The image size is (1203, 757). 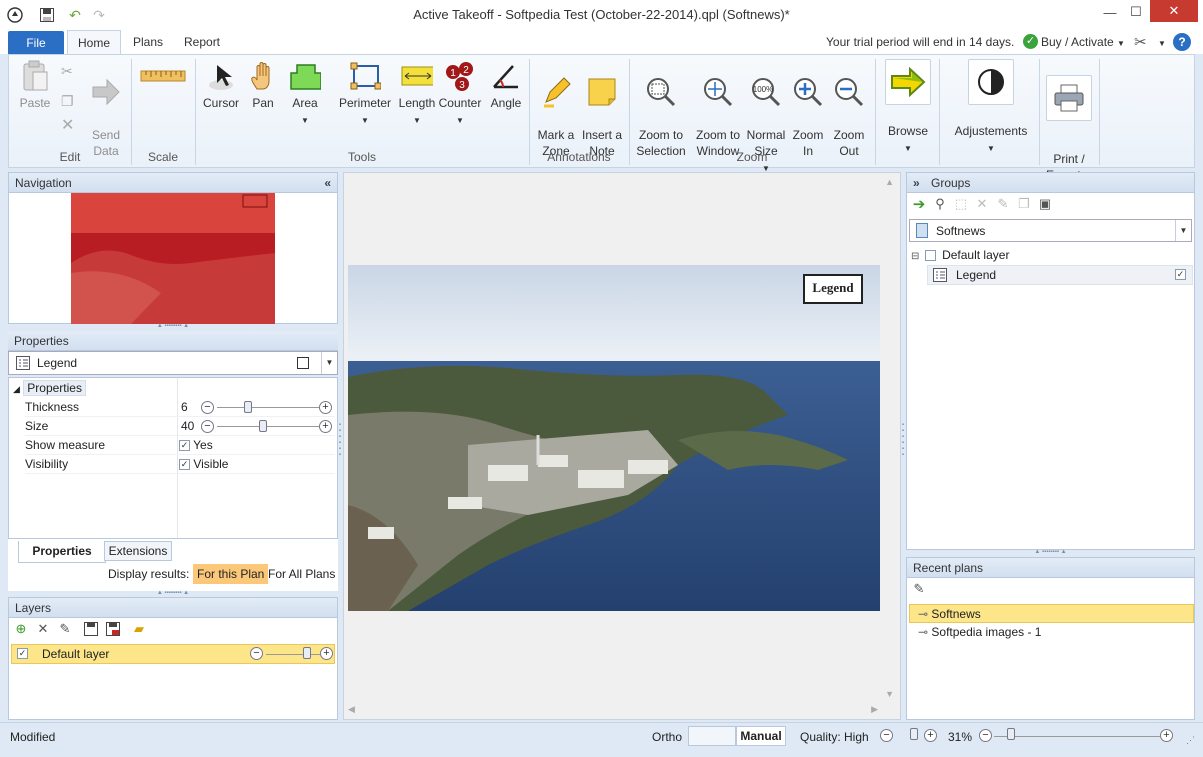 What do you see at coordinates (187, 426) in the screenshot?
I see `size-value: 40` at bounding box center [187, 426].